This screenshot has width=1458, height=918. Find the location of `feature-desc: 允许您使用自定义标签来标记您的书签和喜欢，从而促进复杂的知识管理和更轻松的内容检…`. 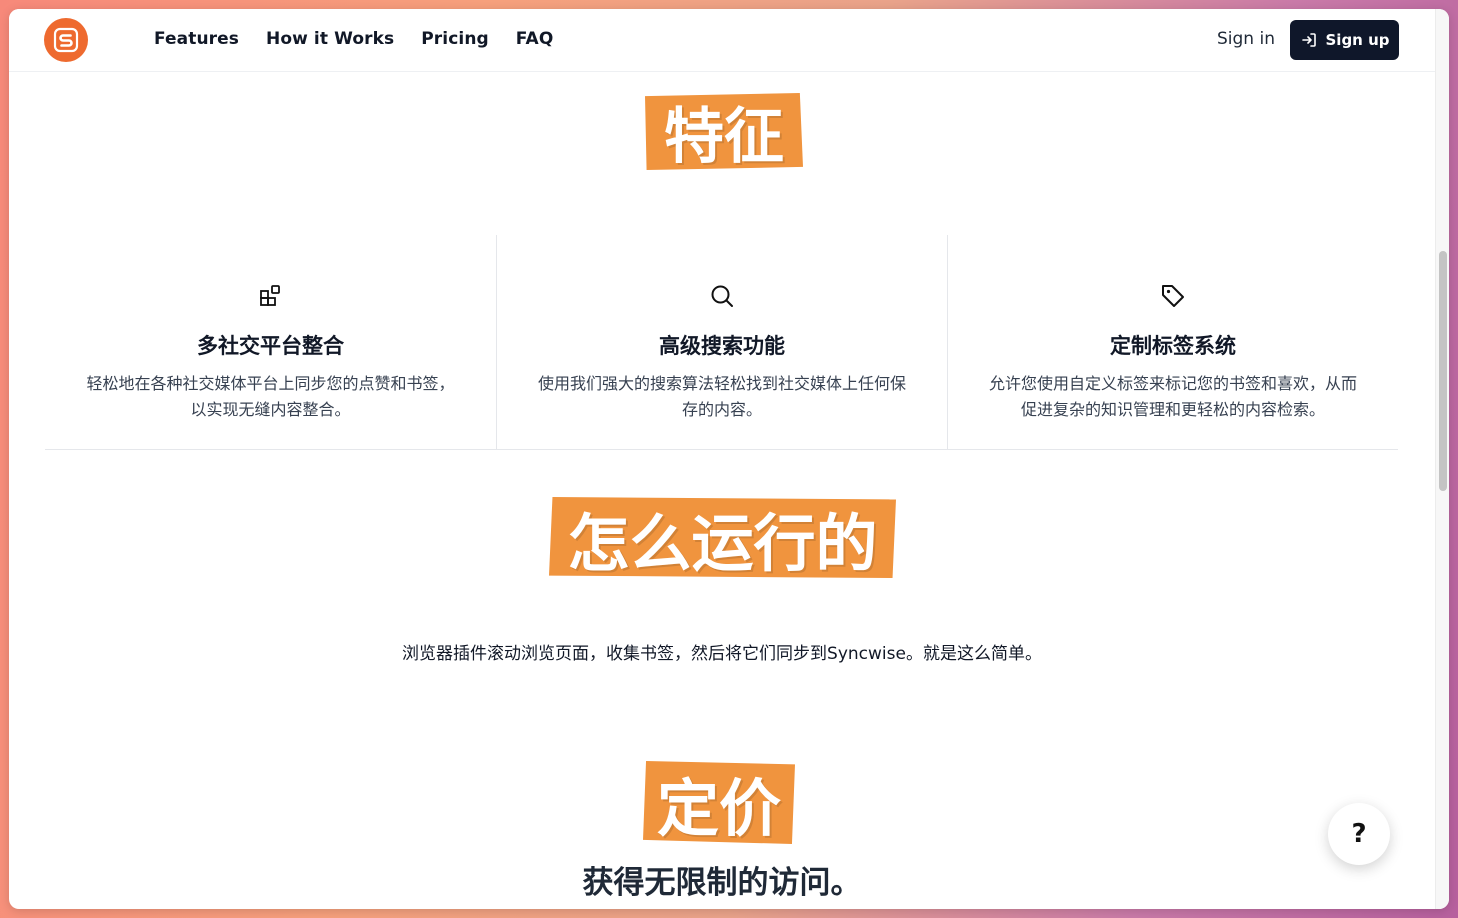

feature-desc: 允许您使用自定义标签来标记您的书签和喜欢，从而促进复杂的知识管理和更轻松的内容检… is located at coordinates (1172, 396).